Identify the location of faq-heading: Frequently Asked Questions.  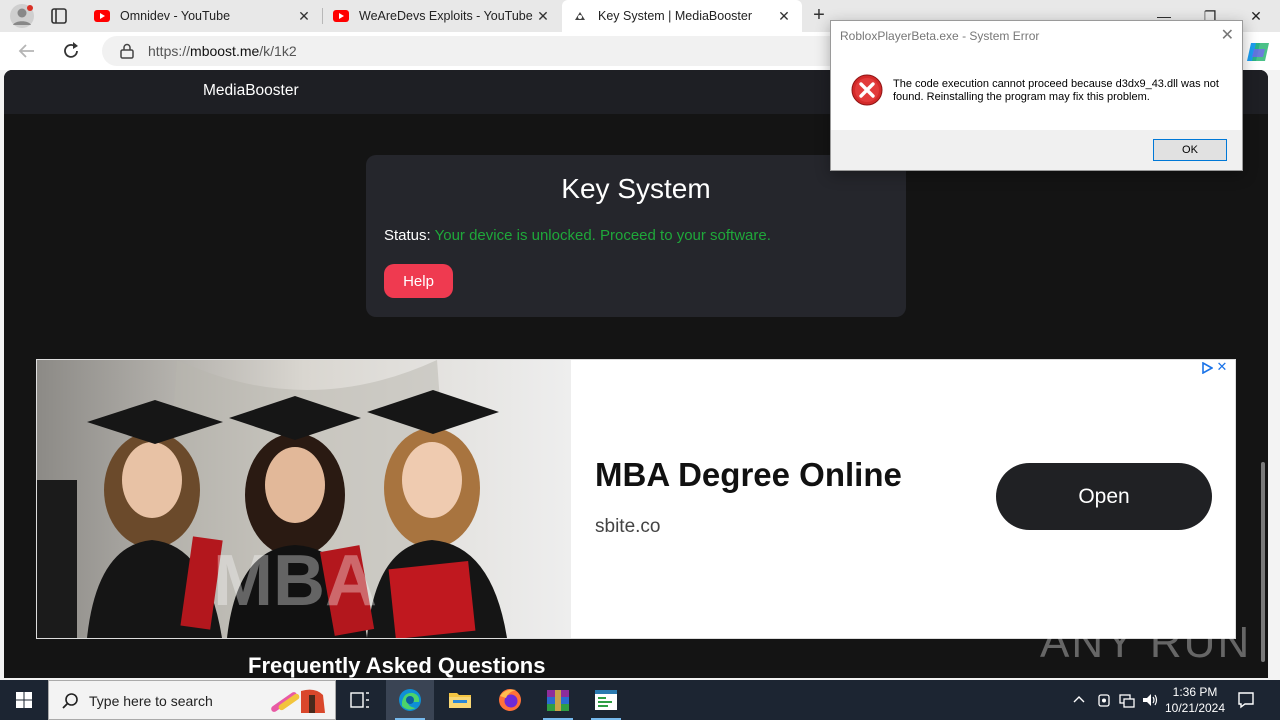
(397, 665).